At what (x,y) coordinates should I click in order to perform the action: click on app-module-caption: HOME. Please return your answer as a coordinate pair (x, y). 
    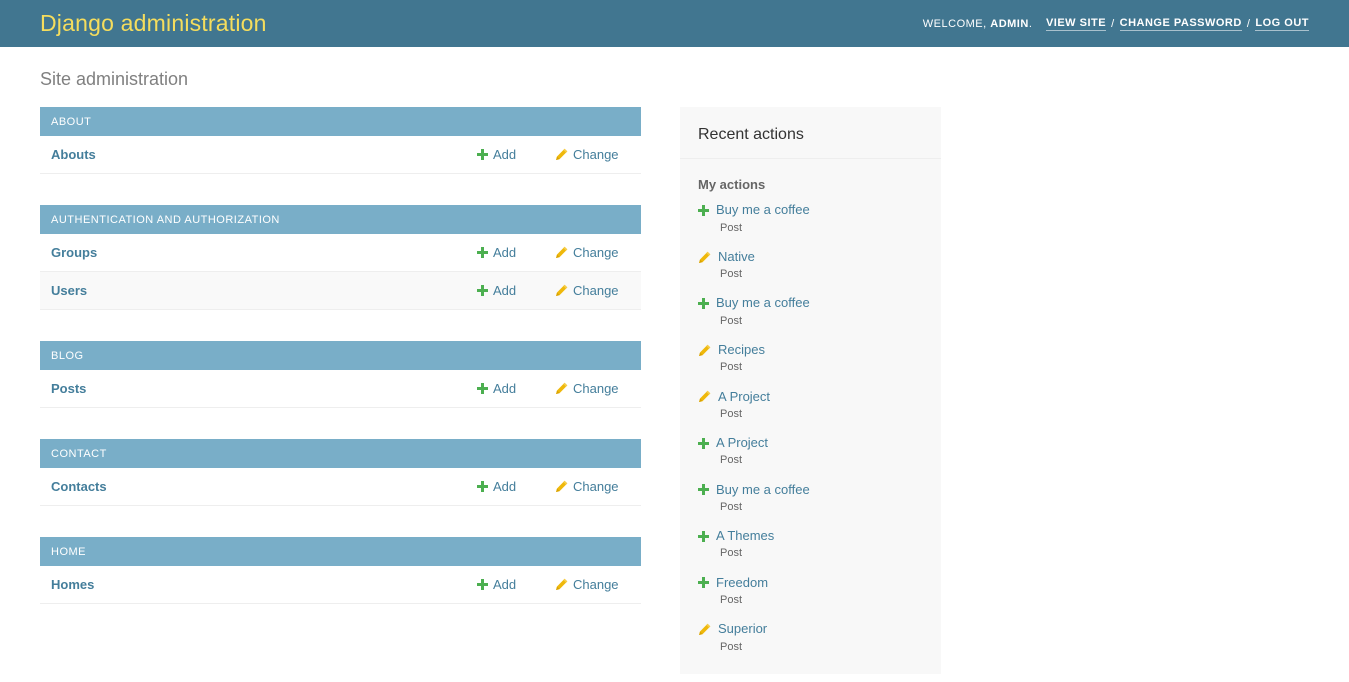
    Looking at the image, I should click on (340, 551).